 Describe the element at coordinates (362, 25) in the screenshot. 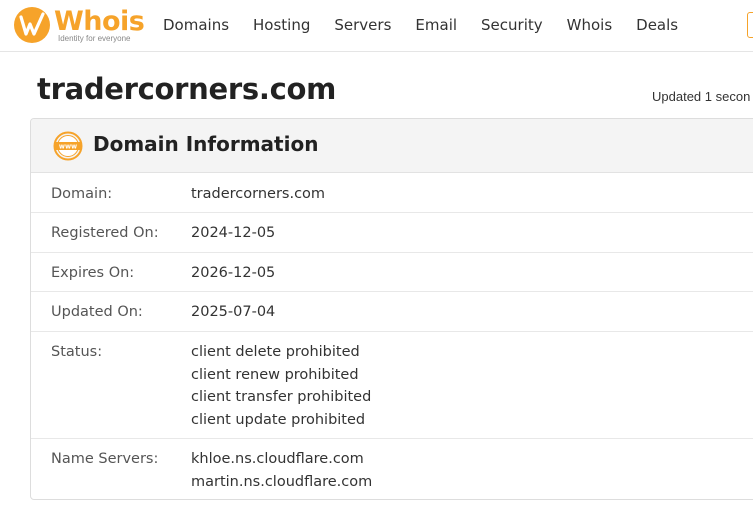

I see `nav-servers: Servers` at that location.